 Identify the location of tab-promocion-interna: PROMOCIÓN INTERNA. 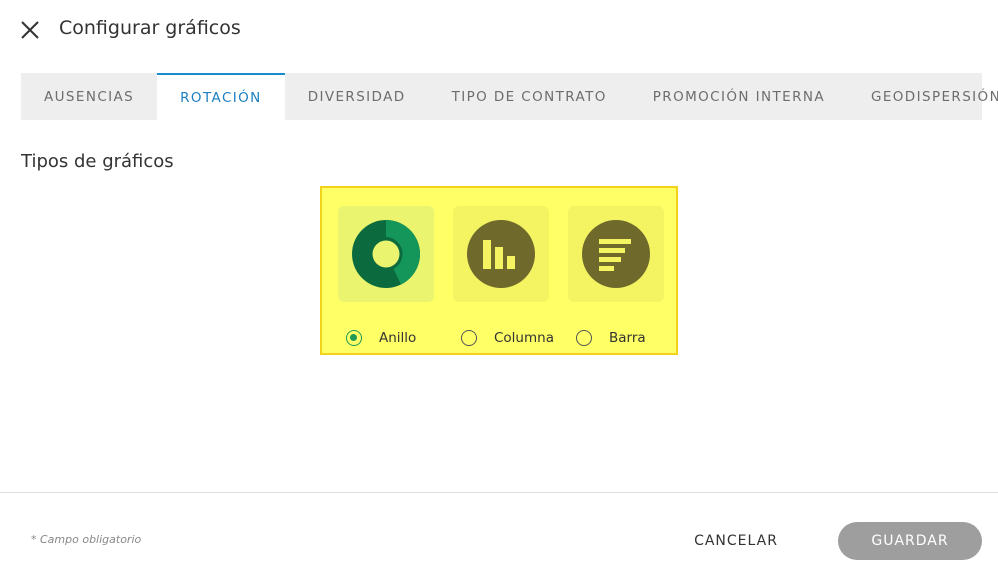
(739, 96).